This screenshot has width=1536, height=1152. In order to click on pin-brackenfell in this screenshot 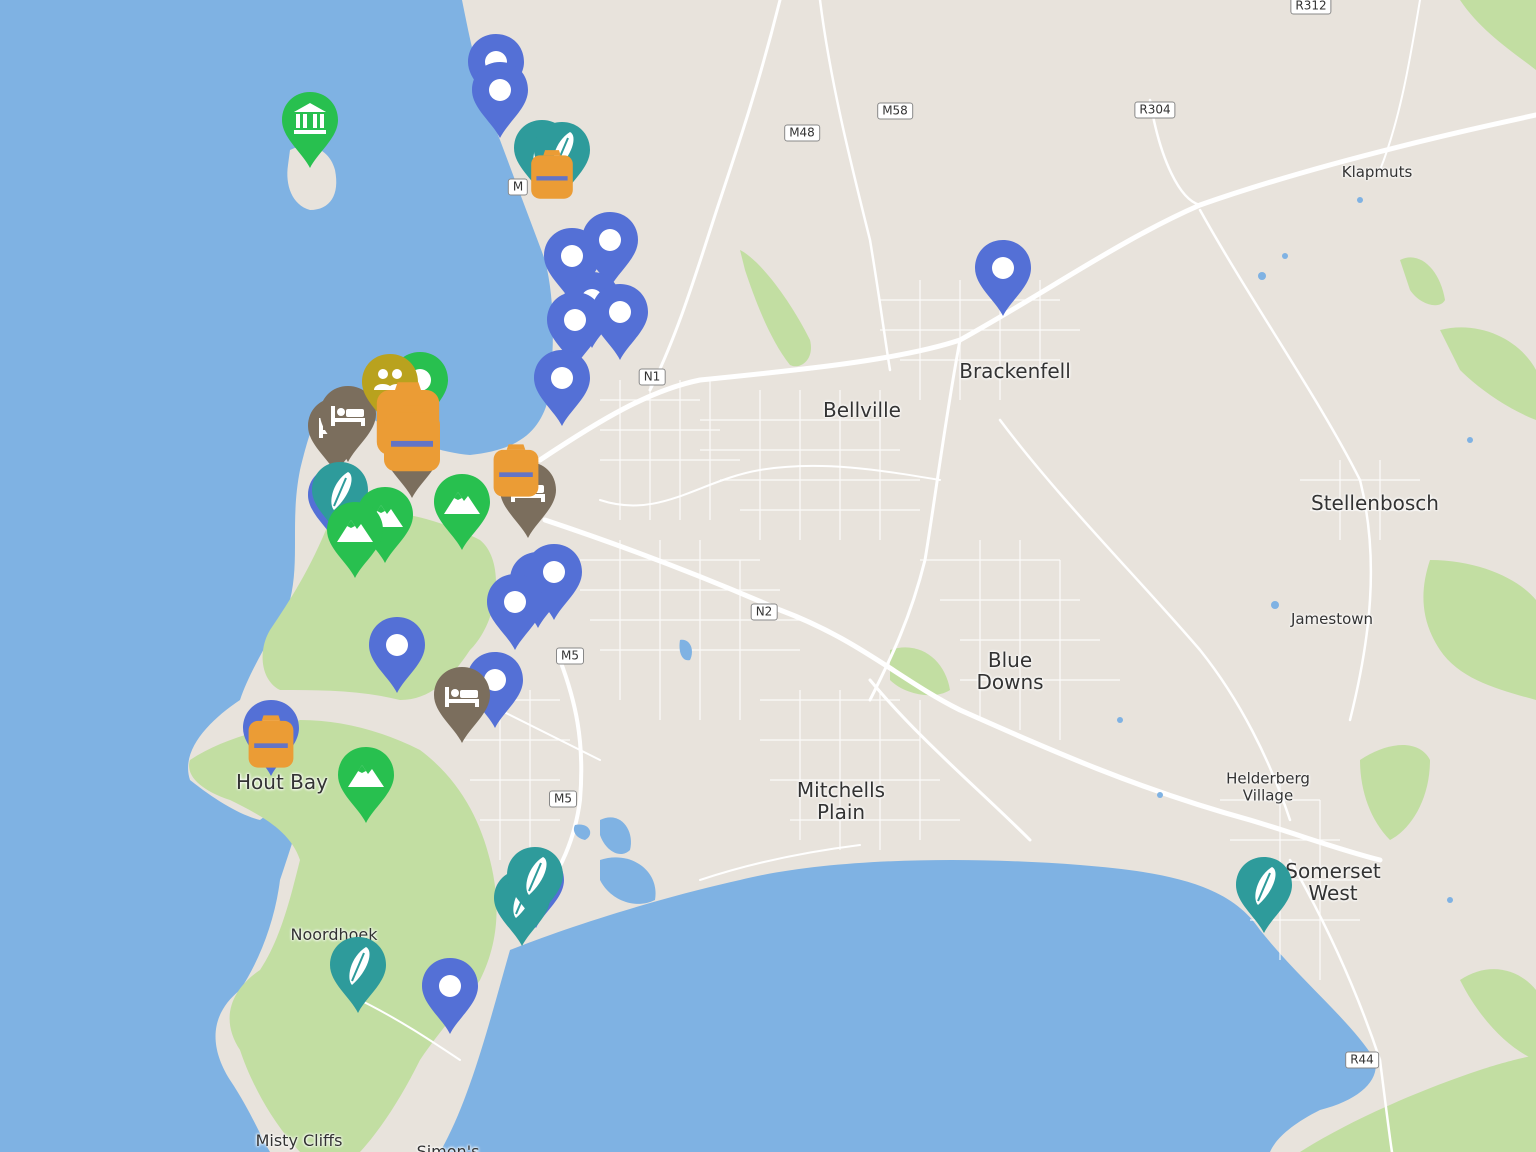, I will do `click(1003, 278)`.